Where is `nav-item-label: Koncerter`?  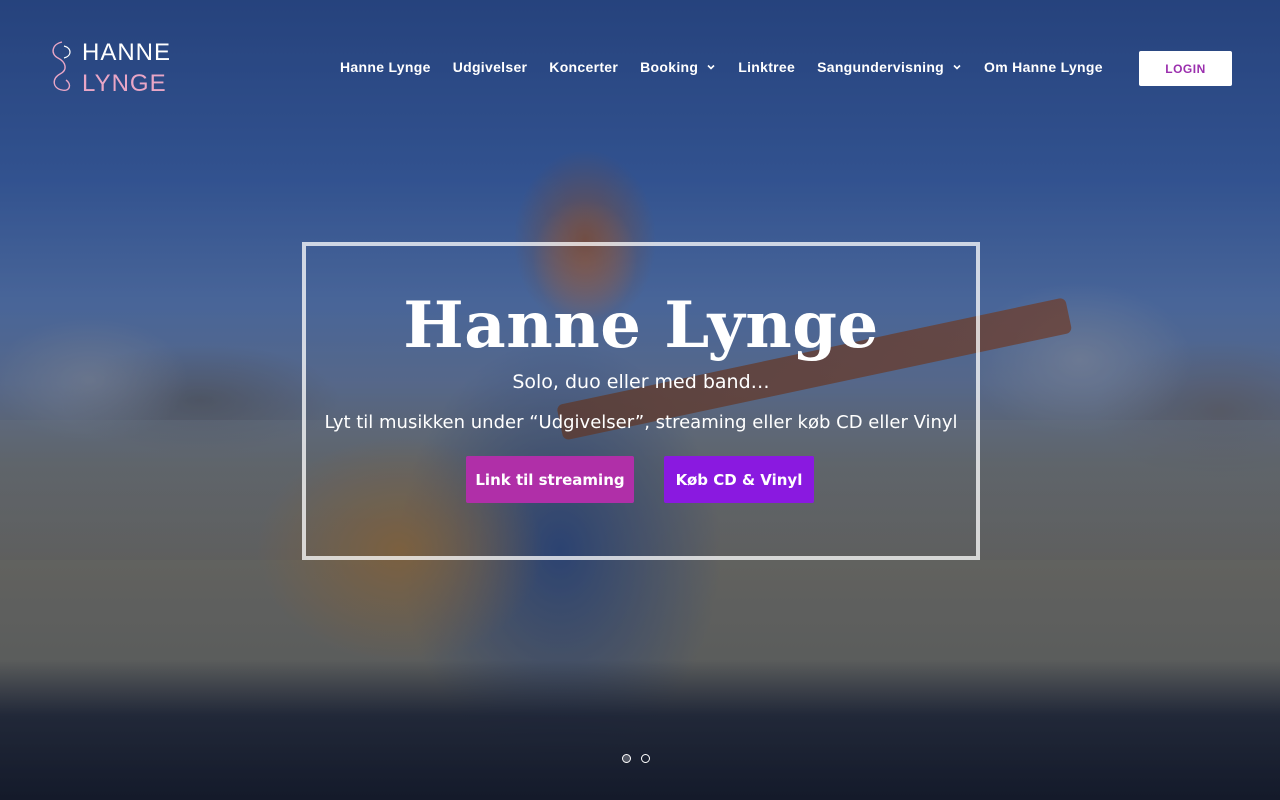
nav-item-label: Koncerter is located at coordinates (584, 67).